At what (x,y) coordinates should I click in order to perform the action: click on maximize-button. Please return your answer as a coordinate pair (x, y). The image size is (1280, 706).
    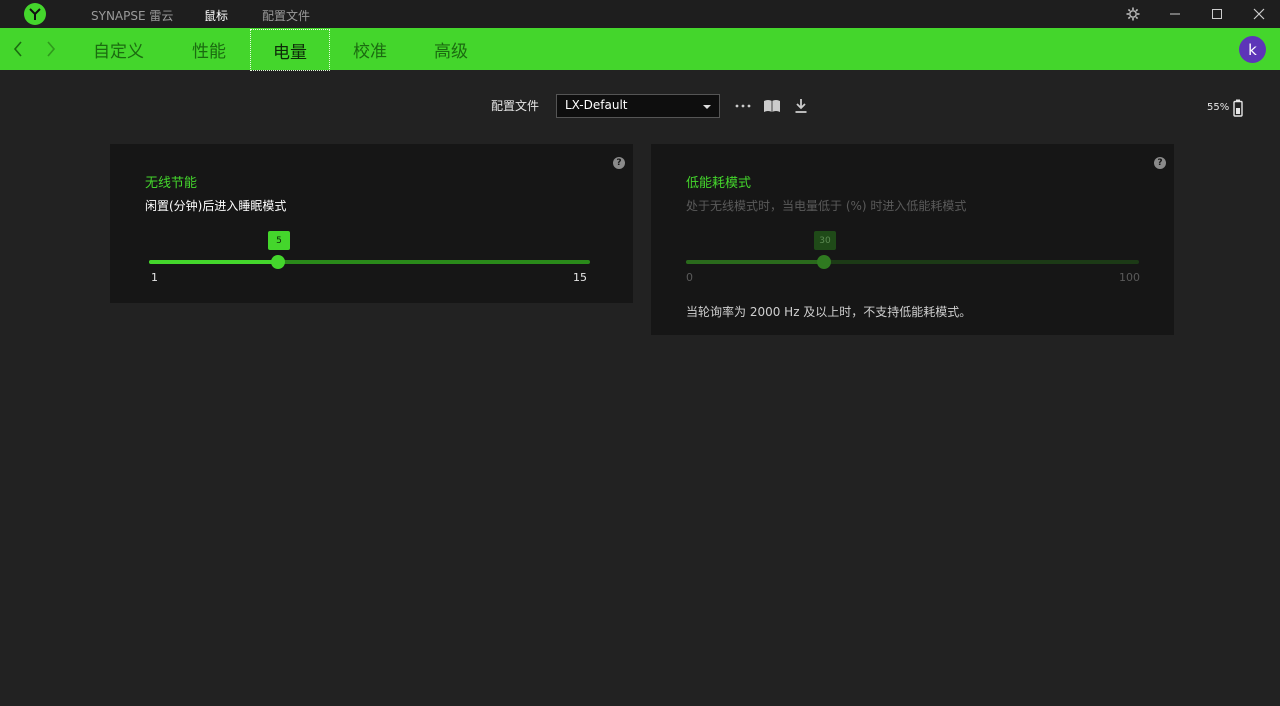
    Looking at the image, I should click on (1217, 14).